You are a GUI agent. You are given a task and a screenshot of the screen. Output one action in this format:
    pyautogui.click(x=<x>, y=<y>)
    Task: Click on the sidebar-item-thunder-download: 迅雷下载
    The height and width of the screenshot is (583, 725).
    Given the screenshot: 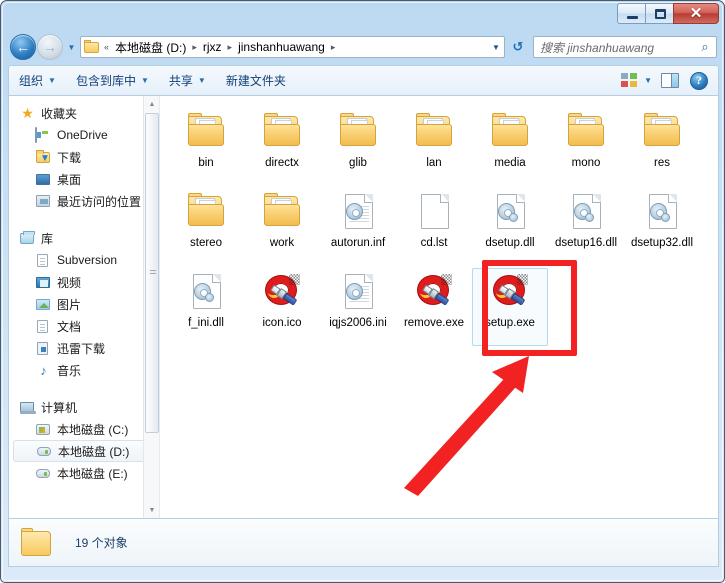 What is the action you would take?
    pyautogui.click(x=84, y=348)
    